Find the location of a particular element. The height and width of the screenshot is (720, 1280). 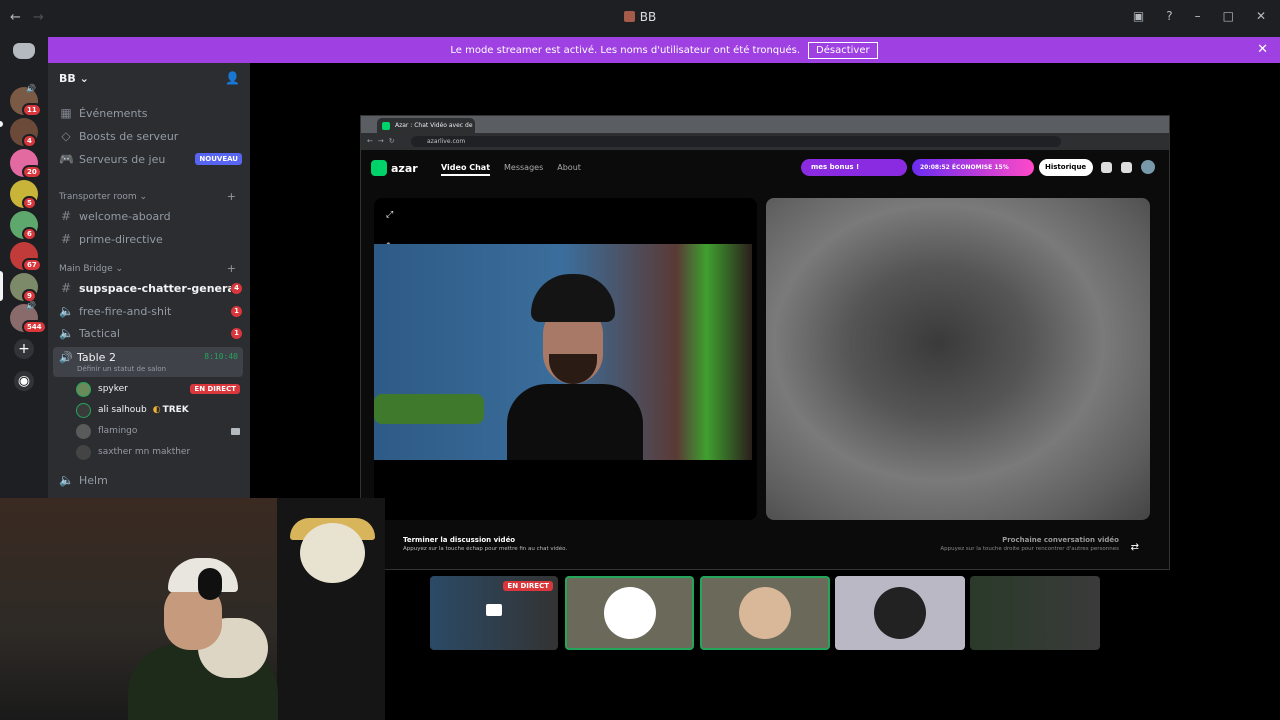

channel-prime-directive: # prime-directive is located at coordinates (149, 239).